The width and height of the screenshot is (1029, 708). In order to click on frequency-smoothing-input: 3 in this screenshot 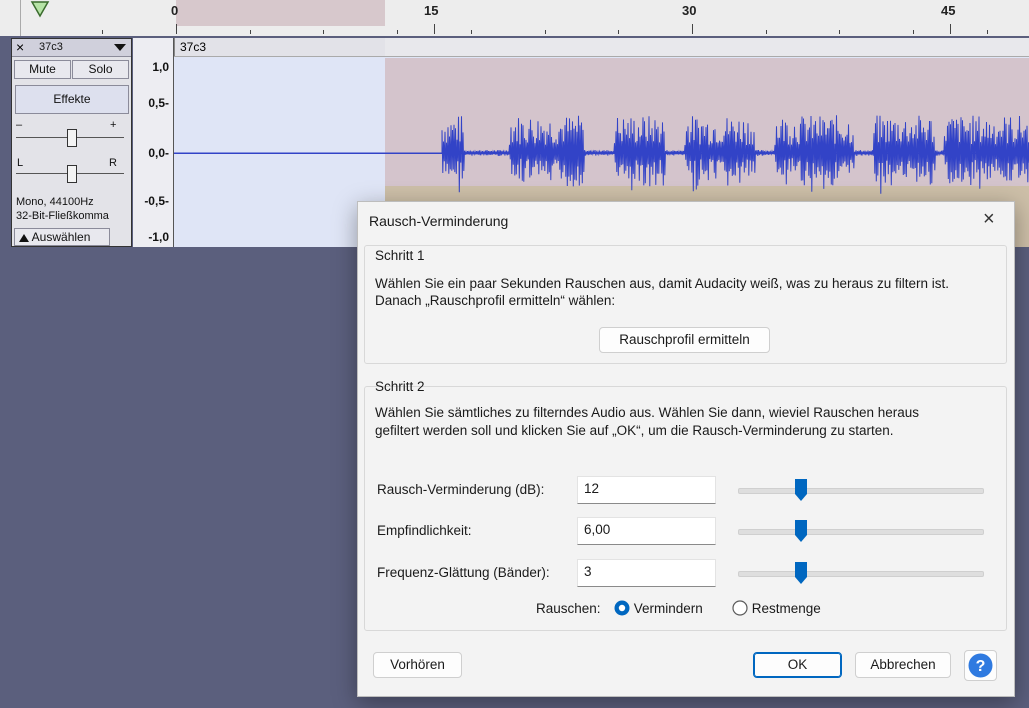, I will do `click(646, 573)`.